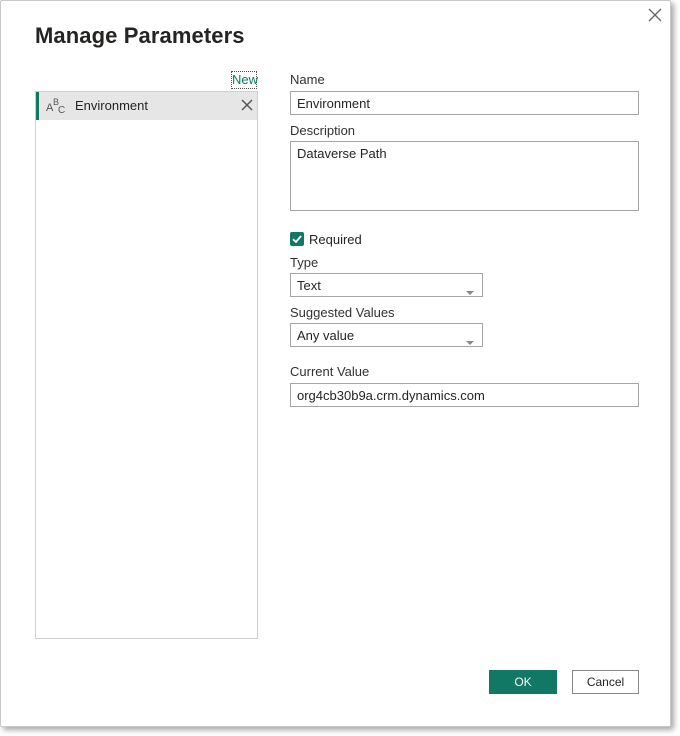  I want to click on new-parameter-link: New, so click(244, 80).